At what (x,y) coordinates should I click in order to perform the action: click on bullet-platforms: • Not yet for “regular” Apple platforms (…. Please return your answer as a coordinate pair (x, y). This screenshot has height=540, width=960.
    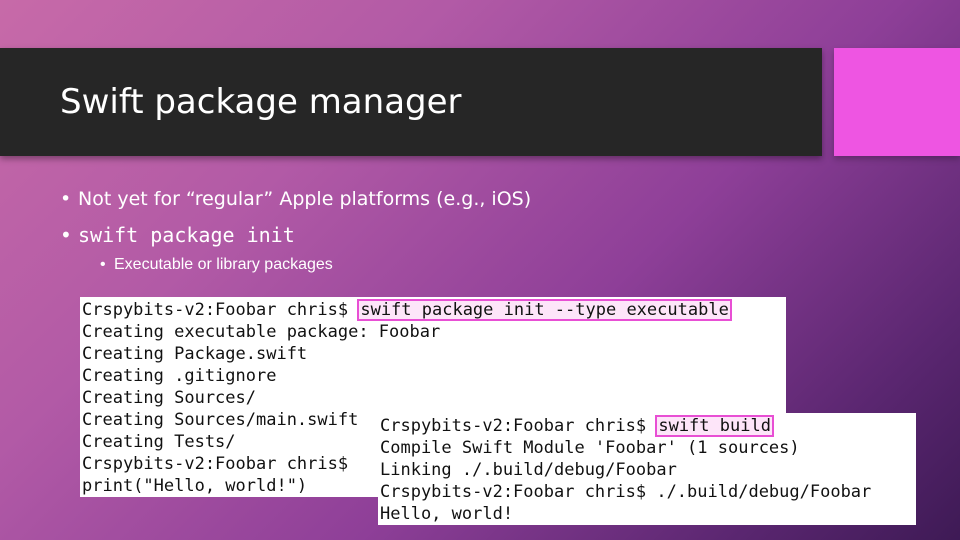
    Looking at the image, I should click on (295, 199).